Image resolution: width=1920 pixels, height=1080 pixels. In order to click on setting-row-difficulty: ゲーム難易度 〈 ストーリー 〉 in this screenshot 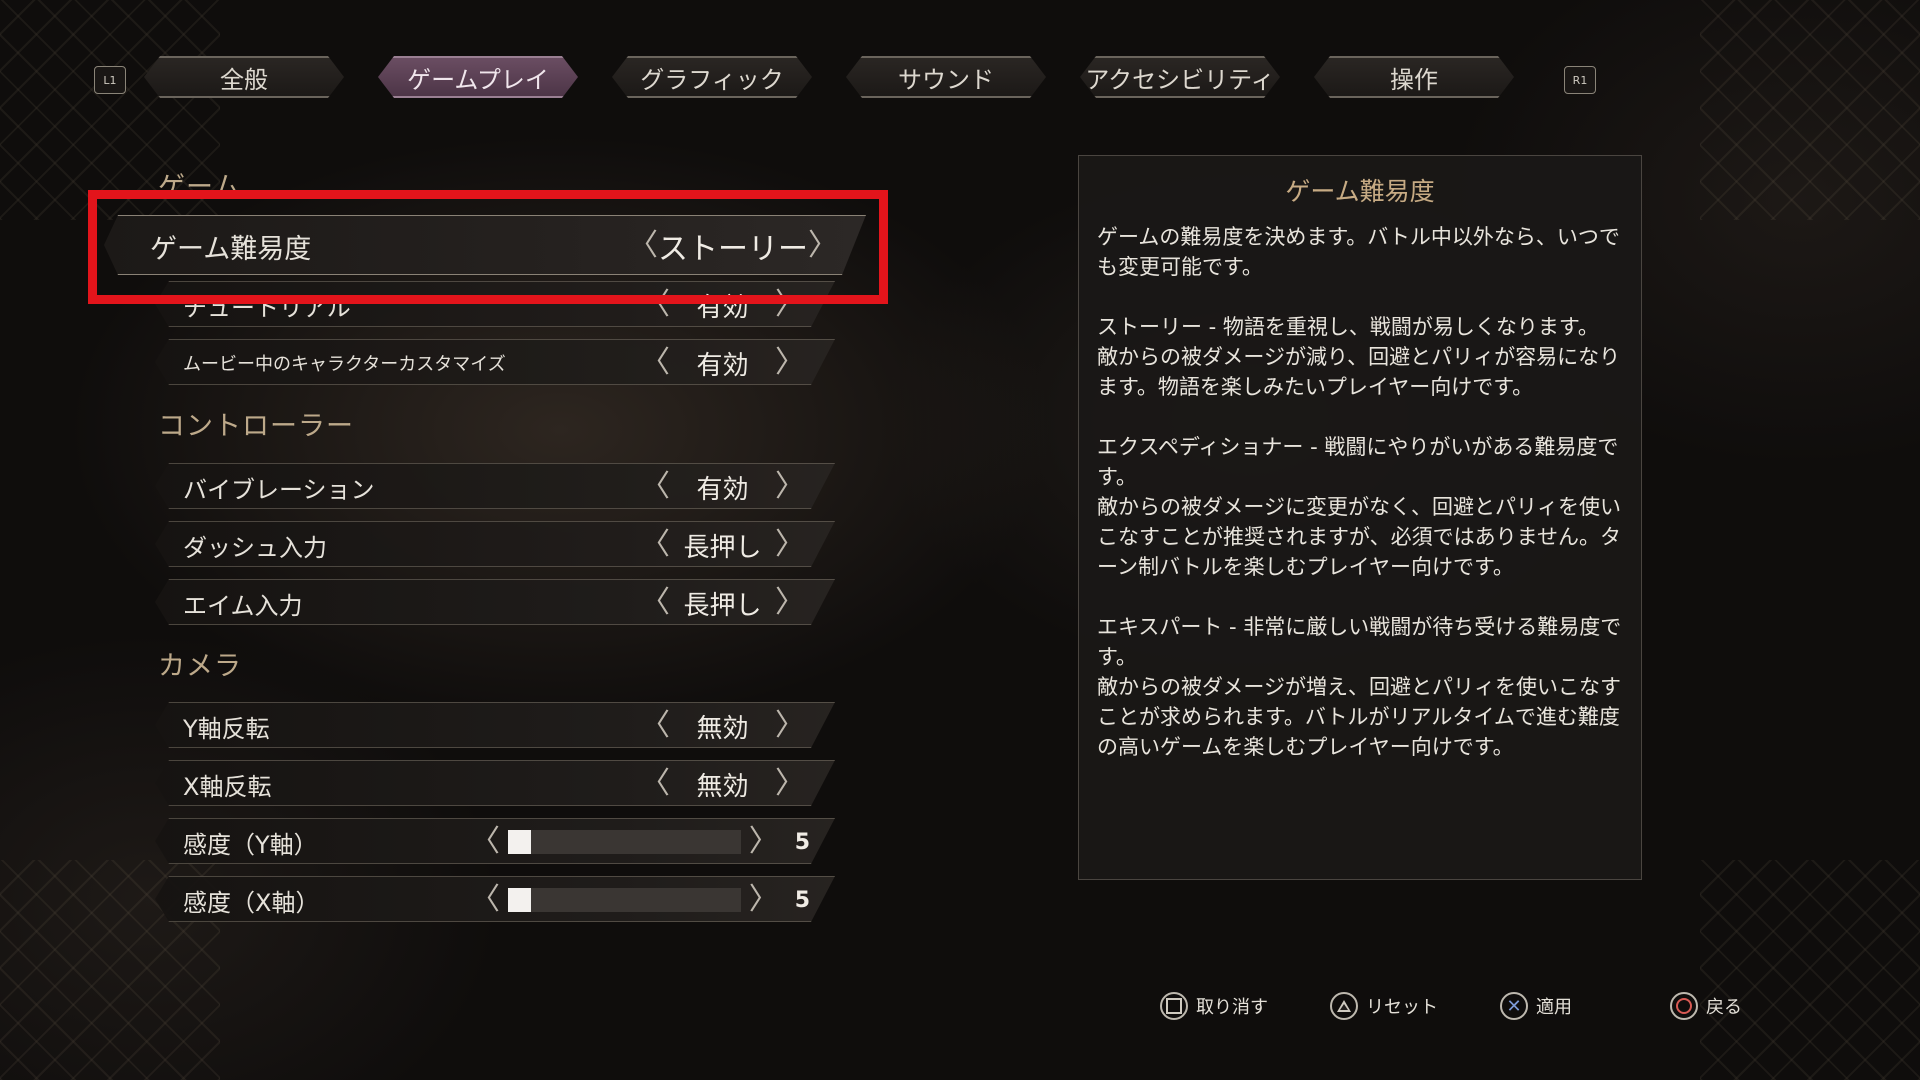, I will do `click(485, 245)`.